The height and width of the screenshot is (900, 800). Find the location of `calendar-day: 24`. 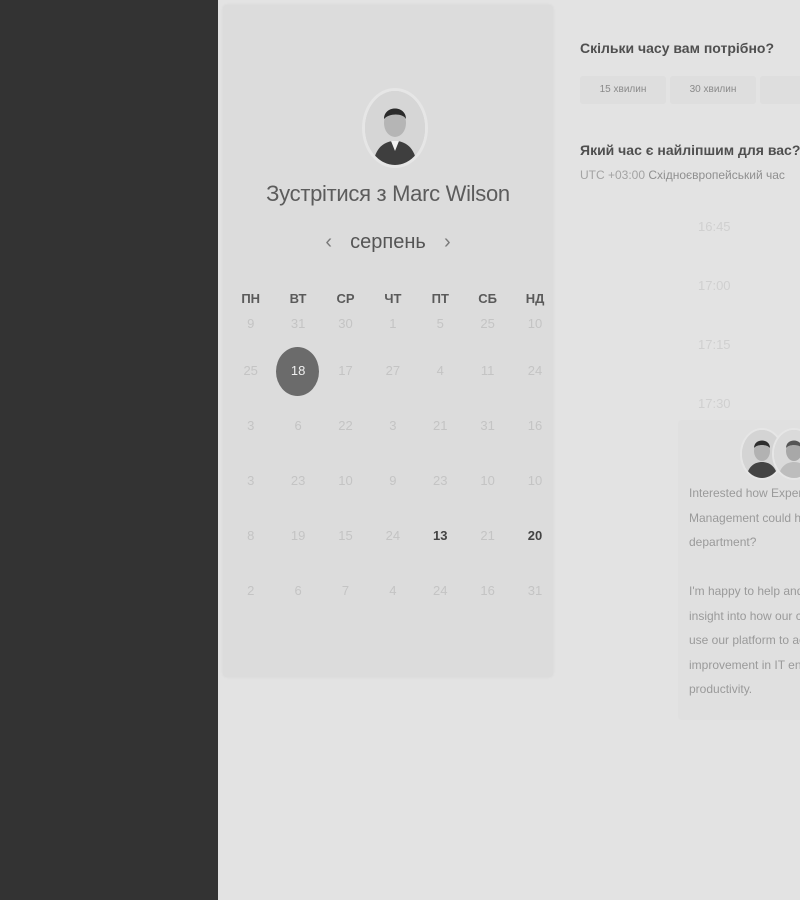

calendar-day: 24 is located at coordinates (440, 590).